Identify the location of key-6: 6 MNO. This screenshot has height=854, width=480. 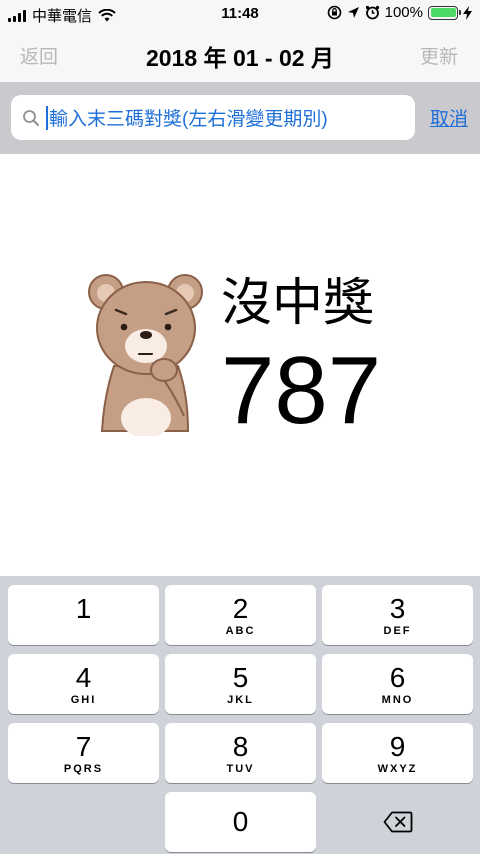
(397, 684).